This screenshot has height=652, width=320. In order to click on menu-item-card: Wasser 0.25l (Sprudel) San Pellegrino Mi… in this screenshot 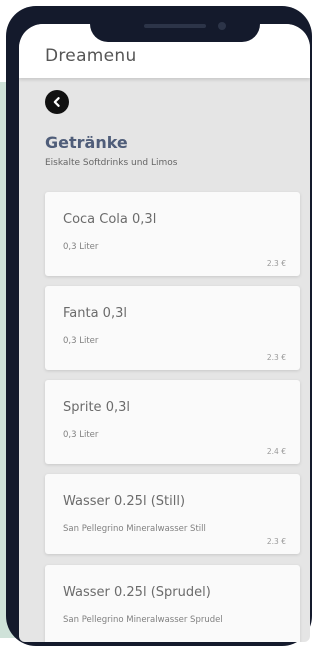, I will do `click(172, 603)`.